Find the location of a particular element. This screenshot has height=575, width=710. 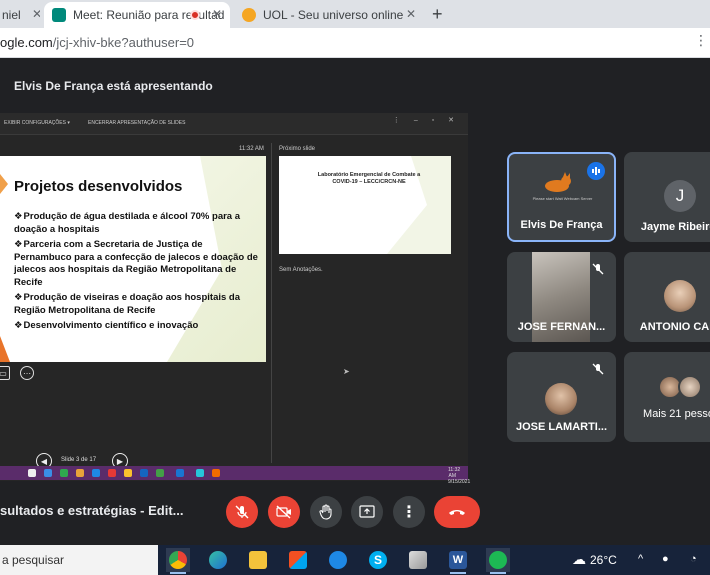

display-settings-button: EXIBIR CONFIGURAÇÕES ▾ is located at coordinates (37, 123).